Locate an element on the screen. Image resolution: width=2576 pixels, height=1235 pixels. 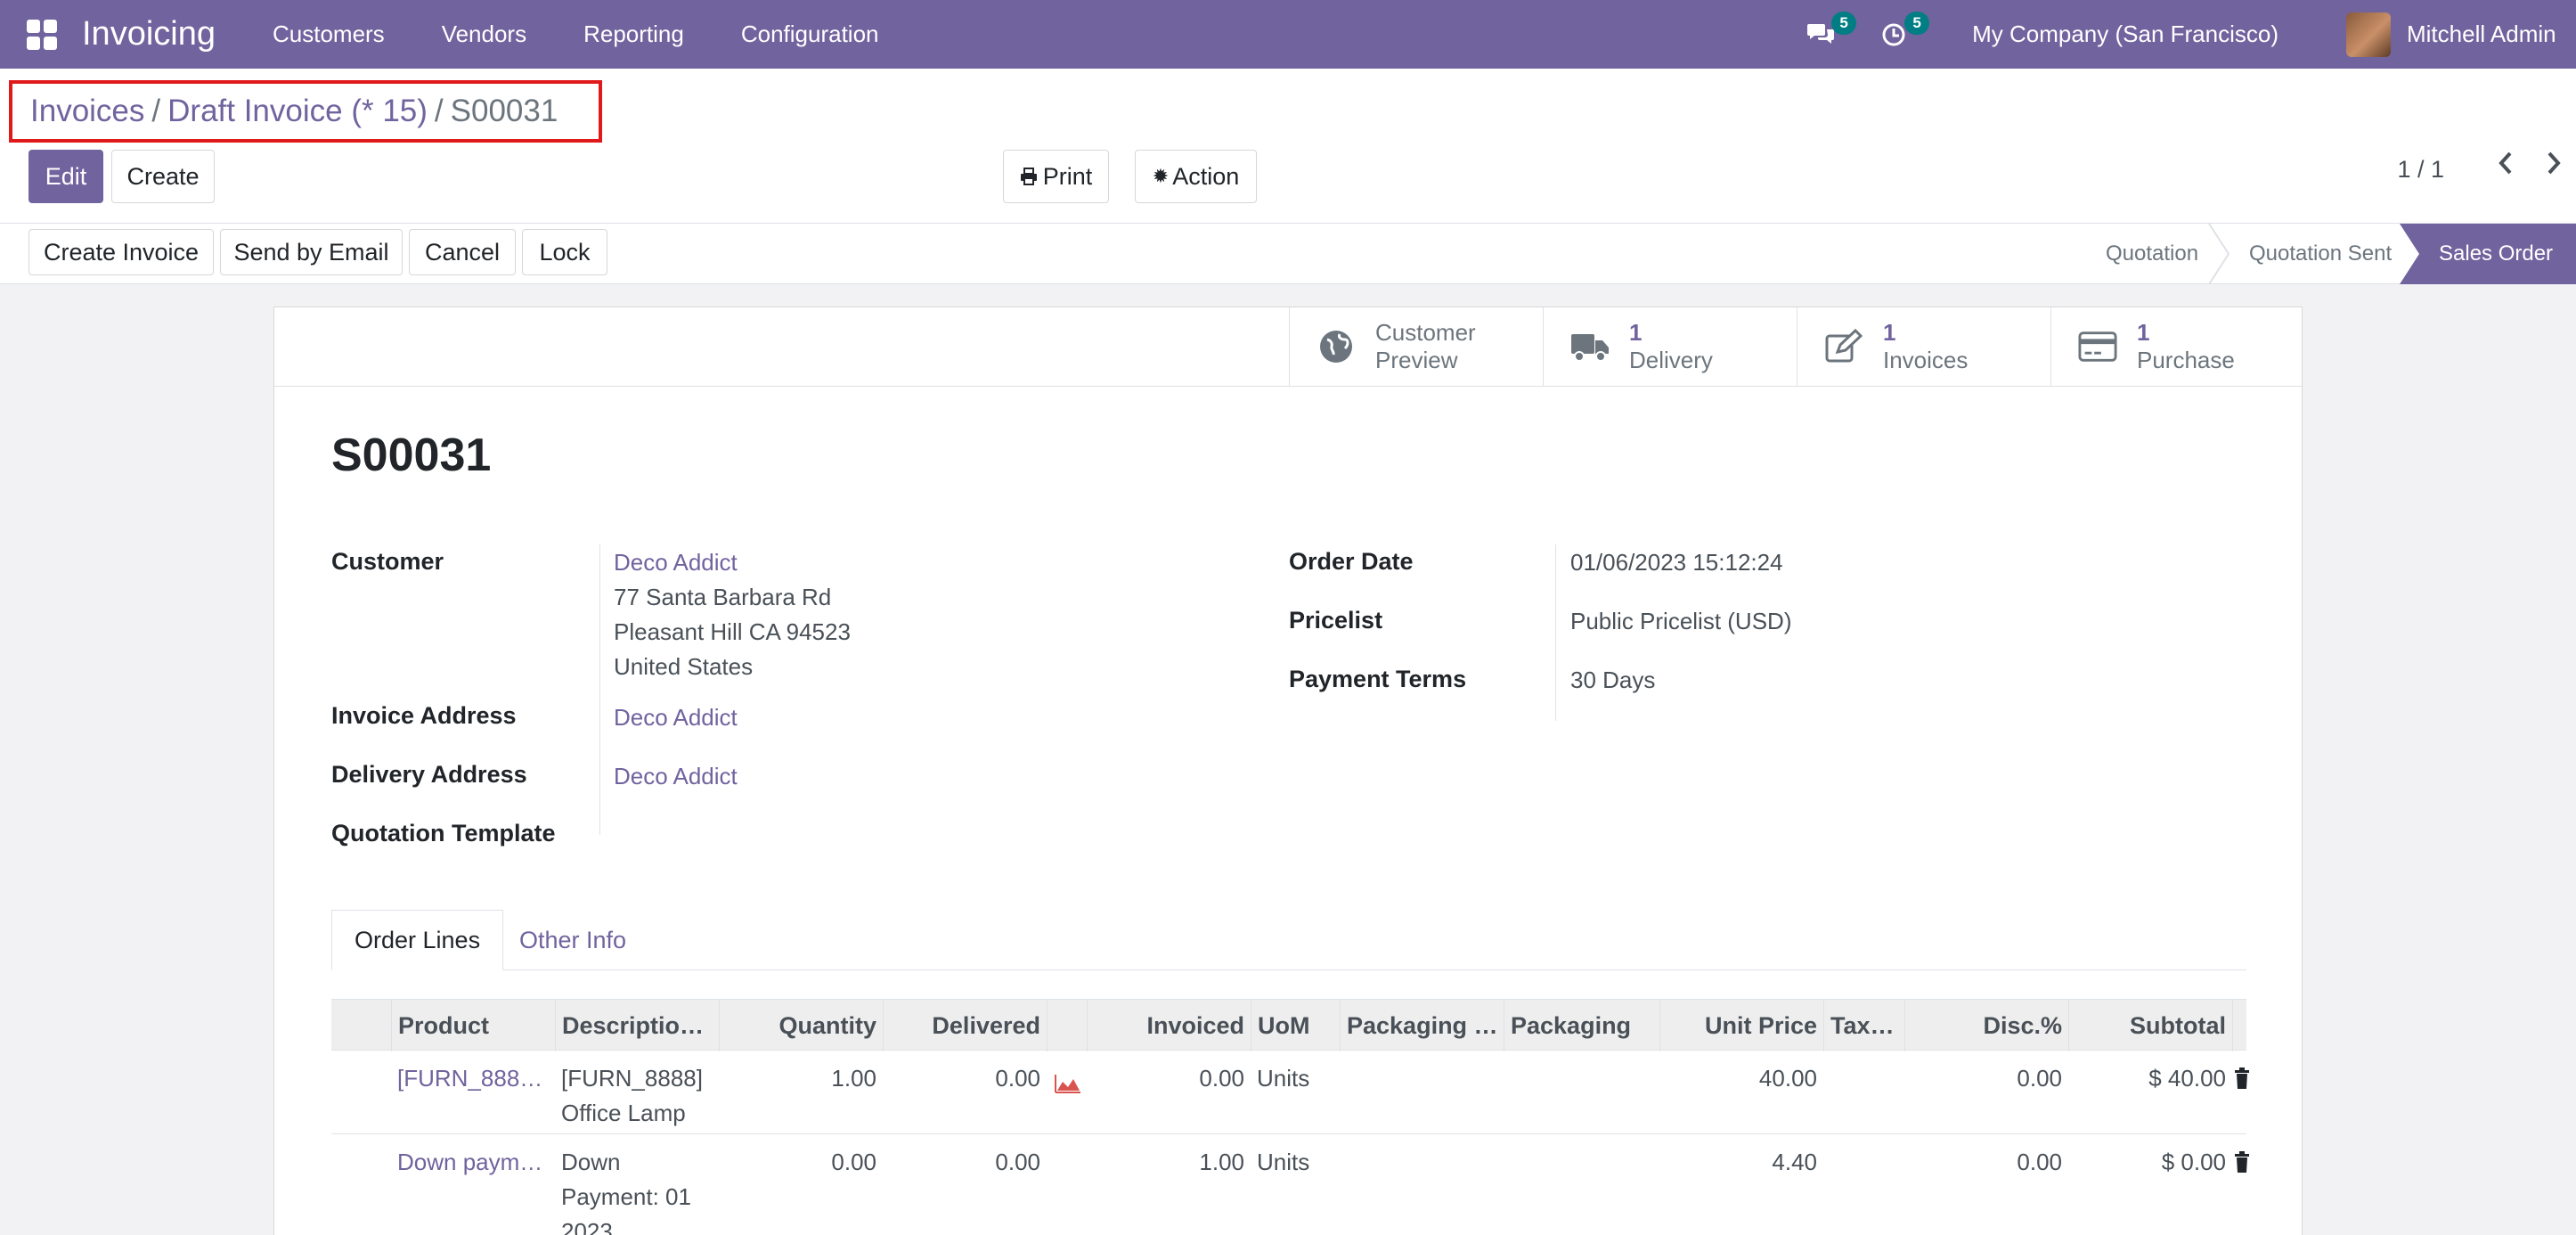
app-title: Invoicing is located at coordinates (149, 34).